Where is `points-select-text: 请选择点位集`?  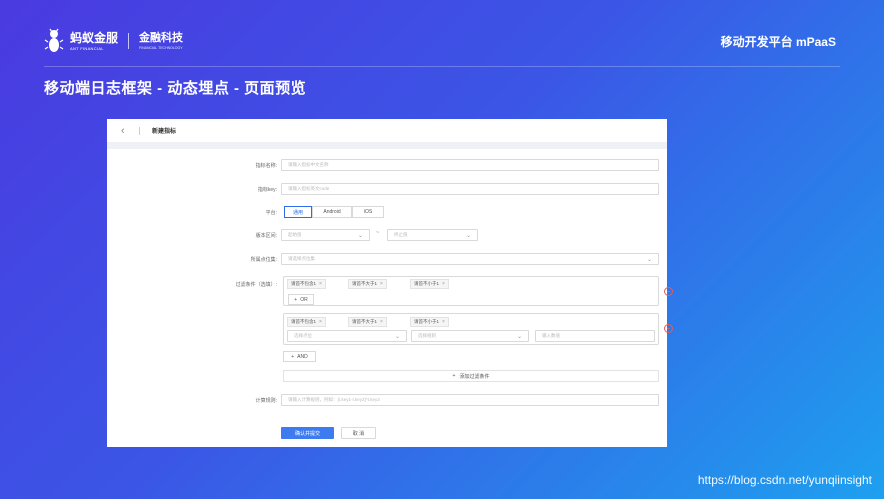 points-select-text: 请选择点位集 is located at coordinates (301, 258).